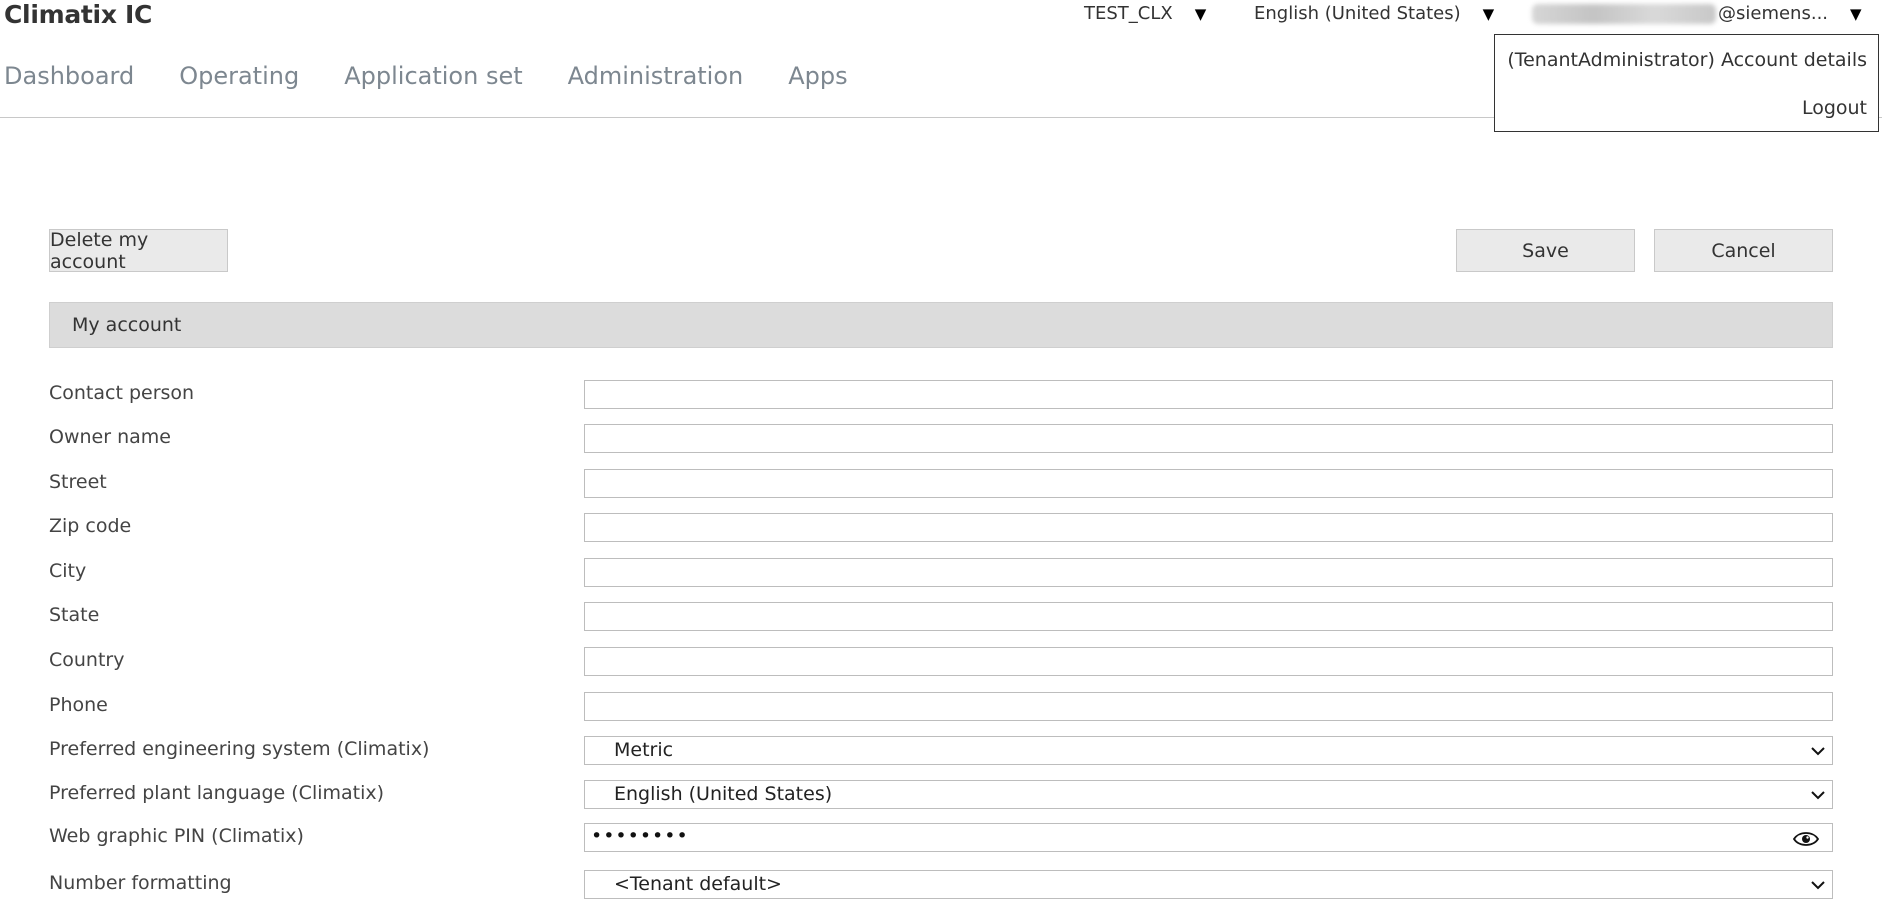 The image size is (1882, 911). Describe the element at coordinates (239, 76) in the screenshot. I see `nav-operating: Operating` at that location.